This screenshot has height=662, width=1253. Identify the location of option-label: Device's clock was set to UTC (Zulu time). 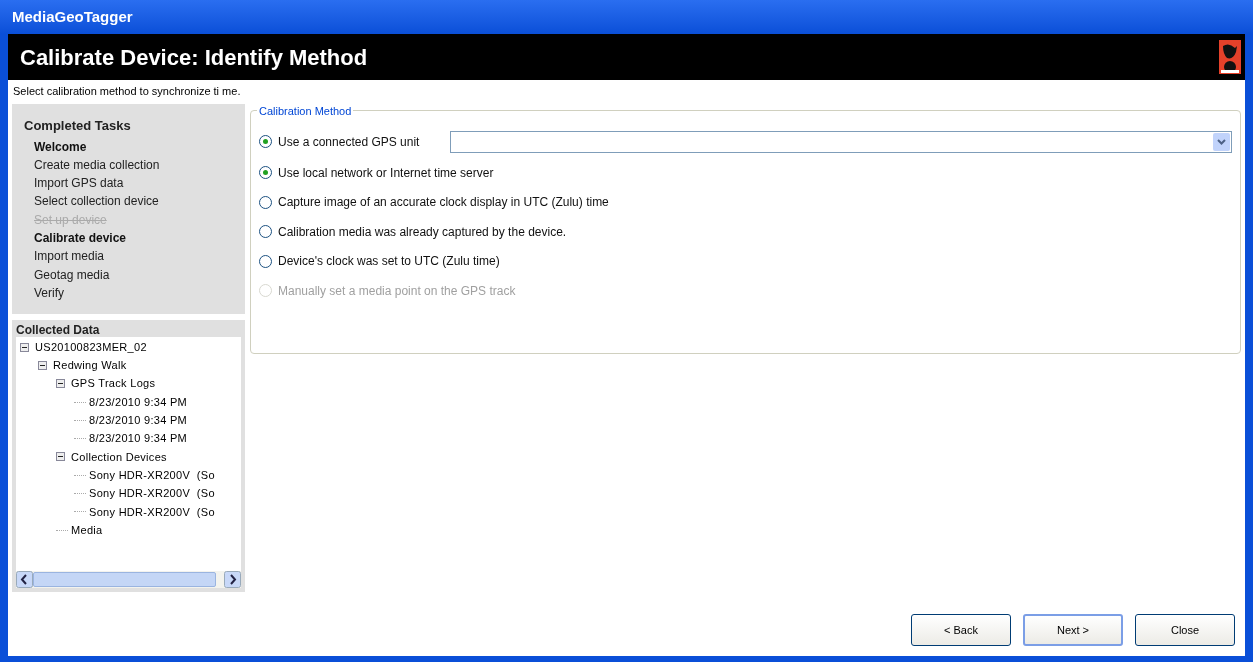
(389, 262).